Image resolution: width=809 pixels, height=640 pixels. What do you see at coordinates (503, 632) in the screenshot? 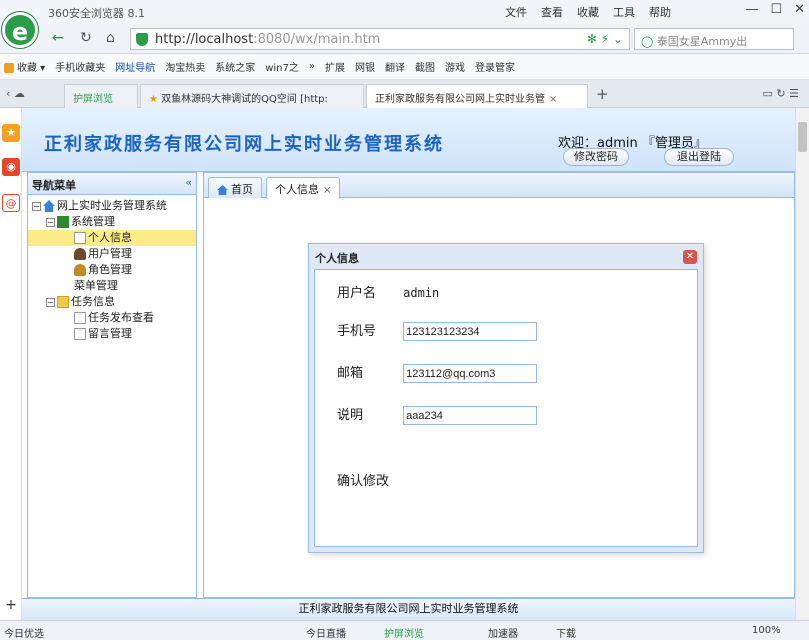
I see `status-accelerator: 加速器` at bounding box center [503, 632].